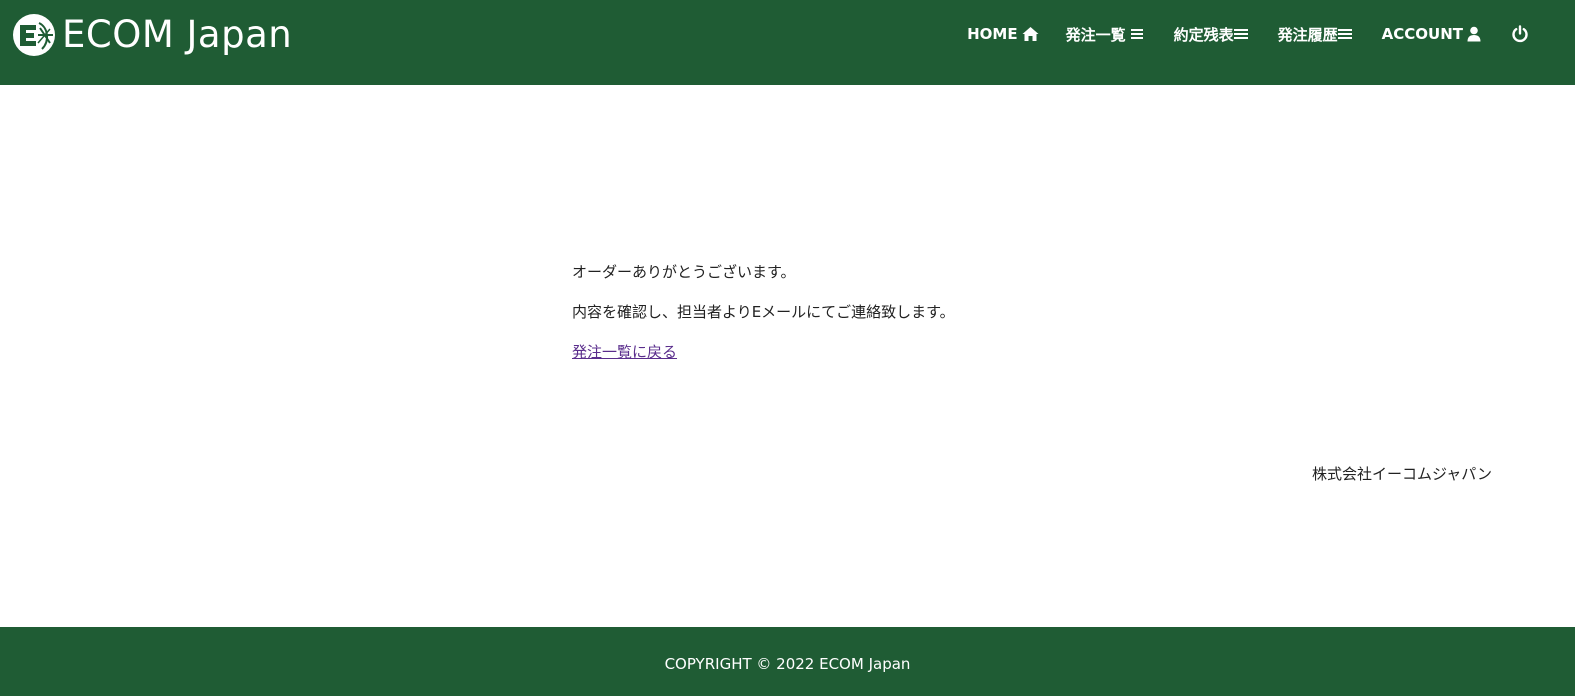  I want to click on user-icon, so click(1475, 34).